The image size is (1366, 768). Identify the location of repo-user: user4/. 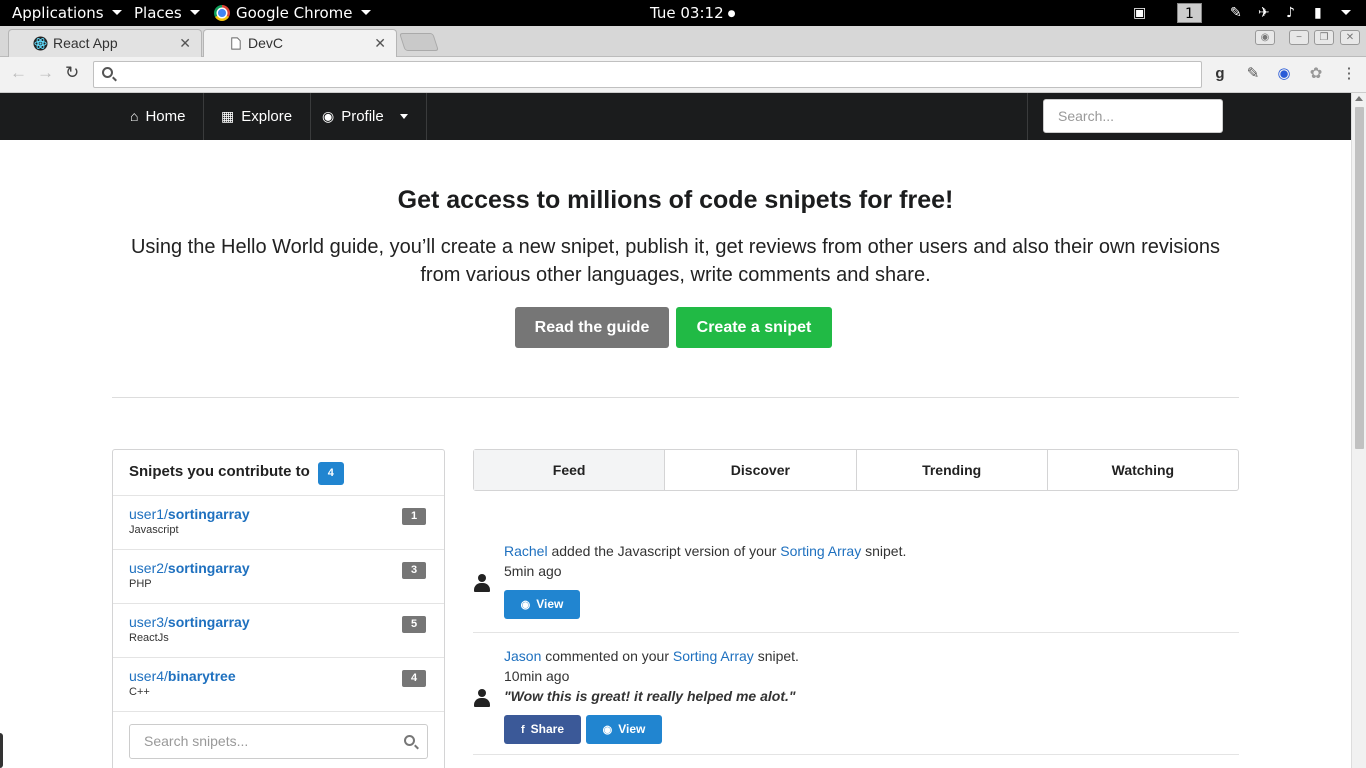
(148, 676).